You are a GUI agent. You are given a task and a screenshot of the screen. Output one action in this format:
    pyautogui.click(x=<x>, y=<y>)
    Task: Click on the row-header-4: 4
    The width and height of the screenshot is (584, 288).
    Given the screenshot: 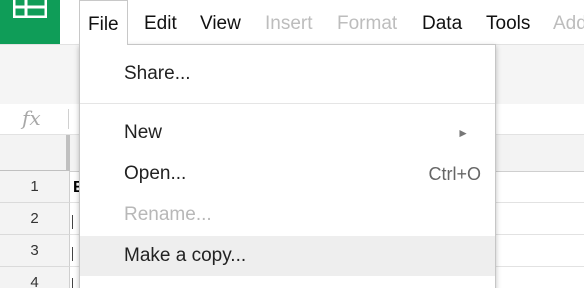 What is the action you would take?
    pyautogui.click(x=35, y=277)
    